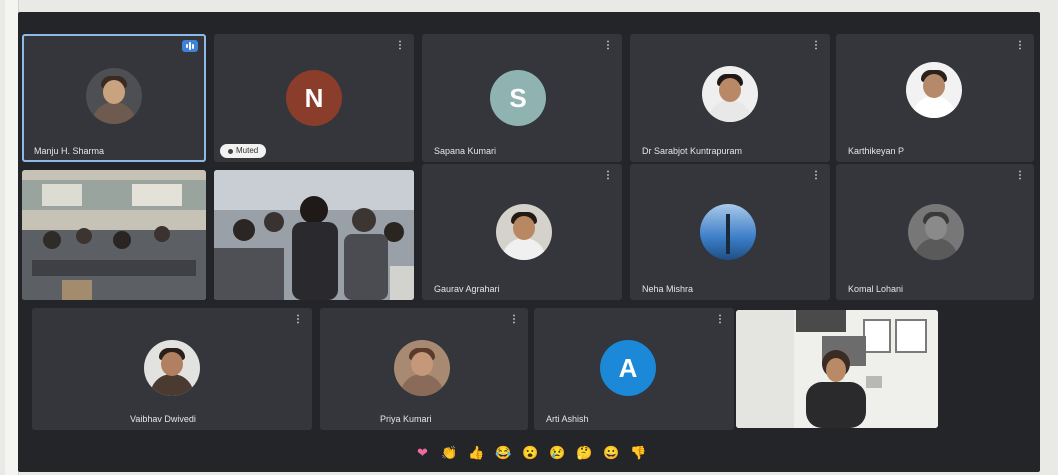  I want to click on smile-reaction: 😀, so click(611, 452).